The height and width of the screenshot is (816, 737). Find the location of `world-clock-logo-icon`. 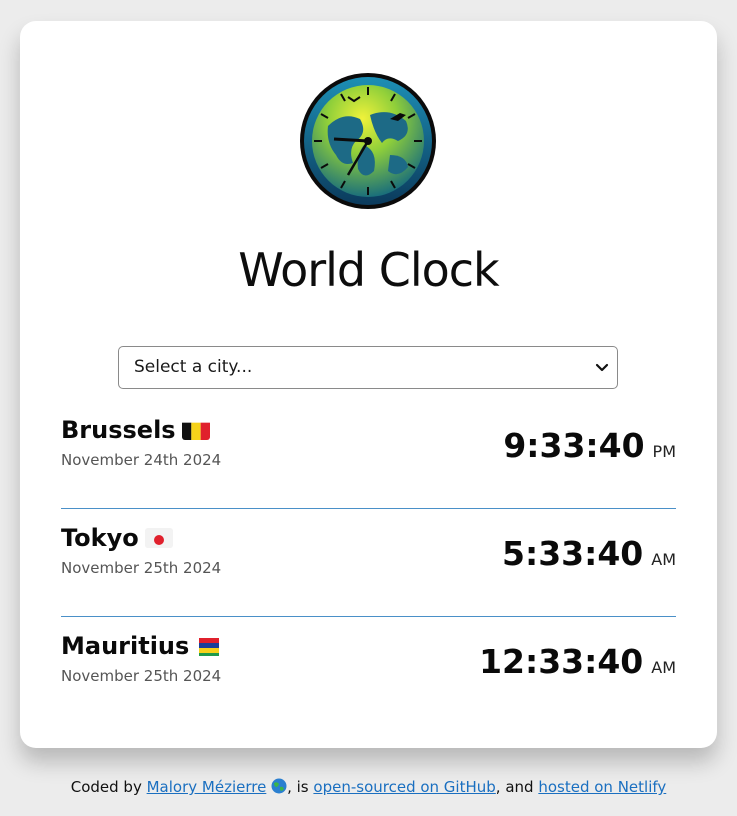

world-clock-logo-icon is located at coordinates (368, 141).